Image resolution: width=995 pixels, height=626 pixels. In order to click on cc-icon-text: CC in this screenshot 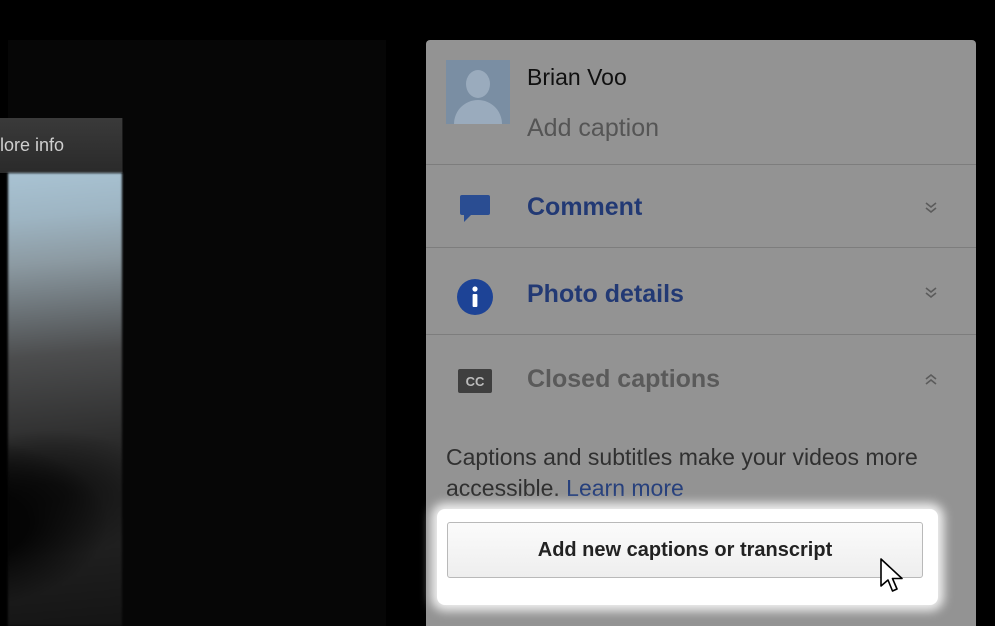, I will do `click(475, 381)`.